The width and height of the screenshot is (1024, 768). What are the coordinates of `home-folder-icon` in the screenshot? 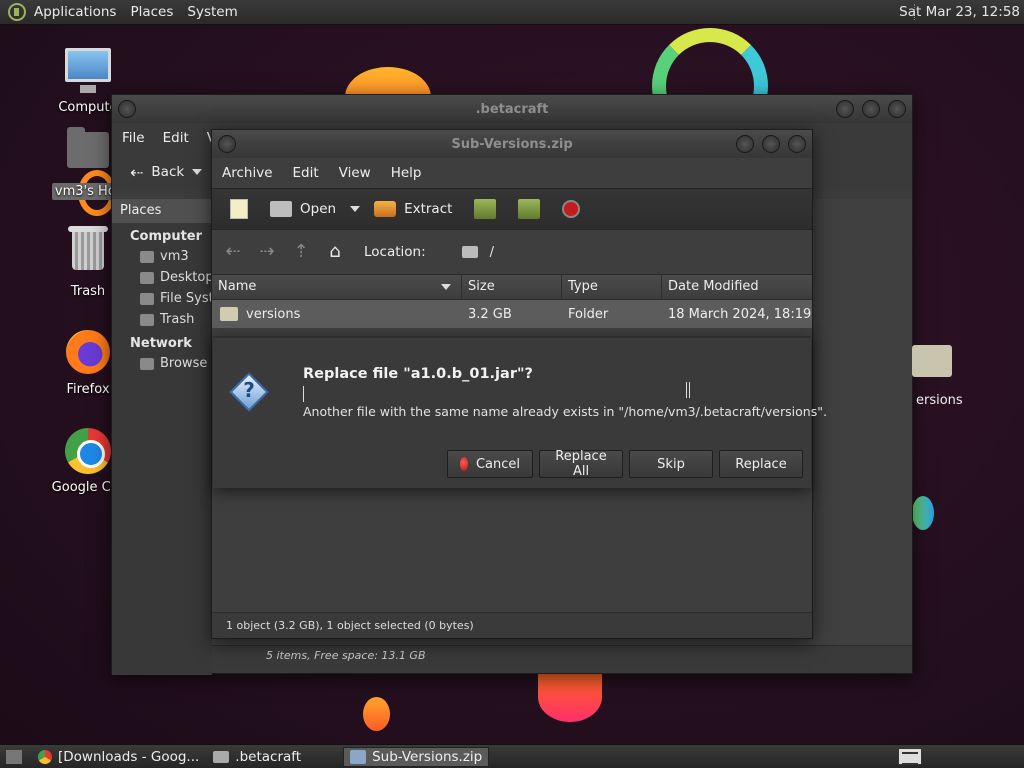 It's located at (88, 153).